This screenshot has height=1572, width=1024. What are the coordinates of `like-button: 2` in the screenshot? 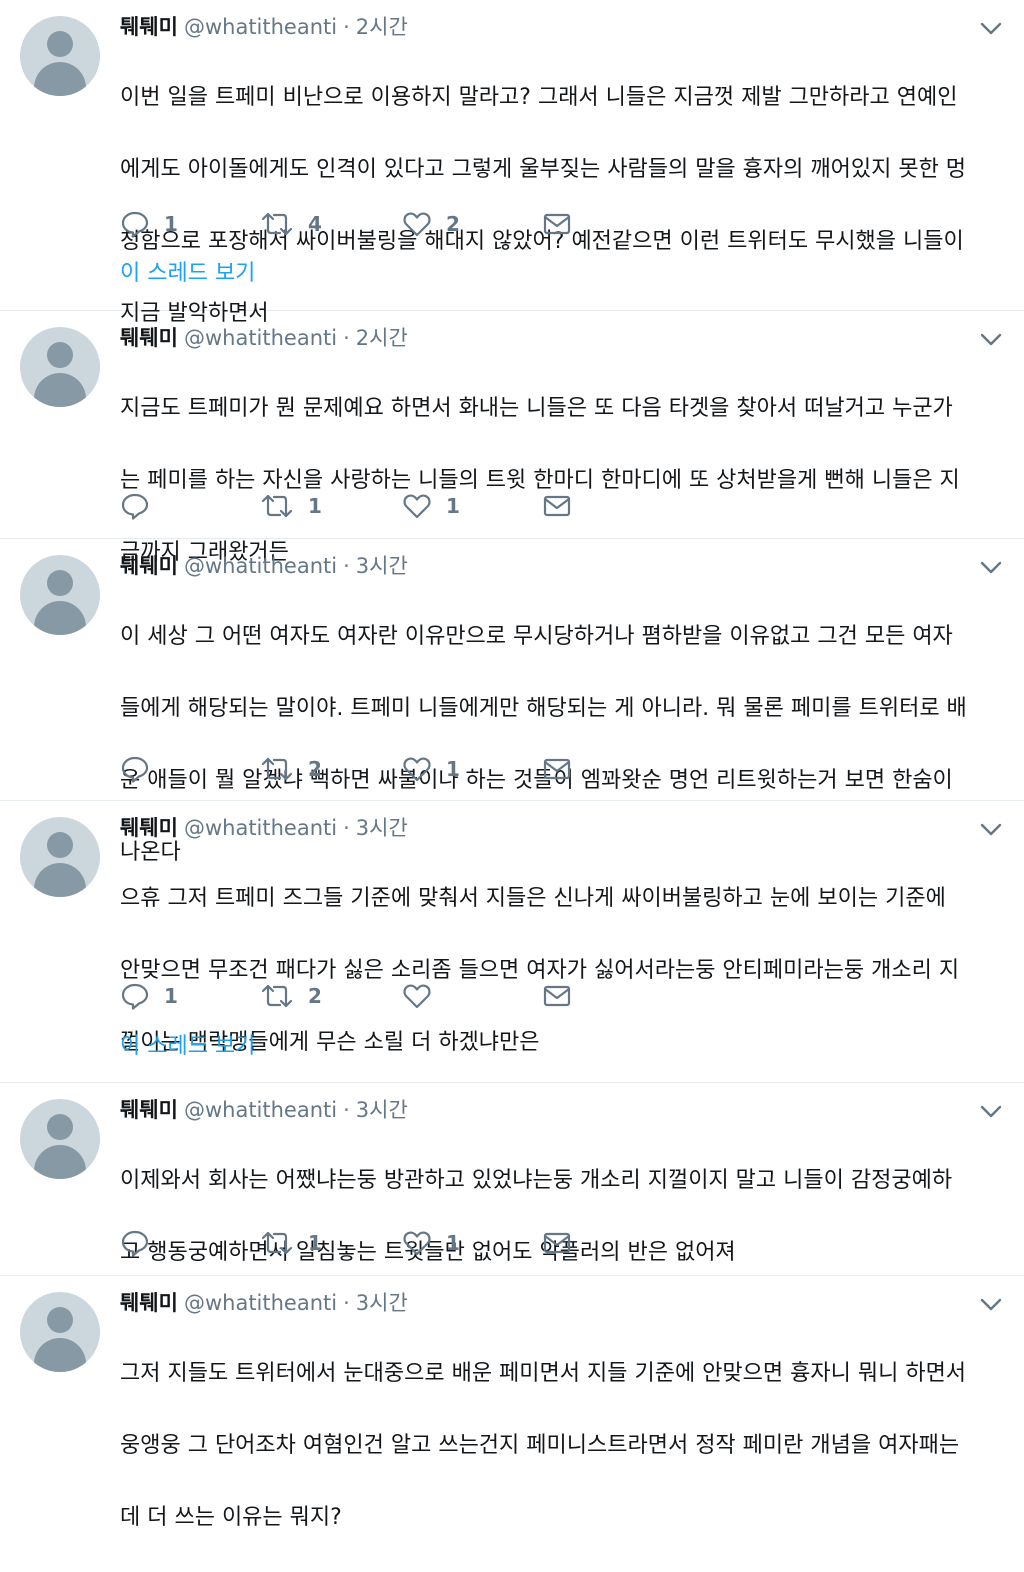 It's located at (431, 224).